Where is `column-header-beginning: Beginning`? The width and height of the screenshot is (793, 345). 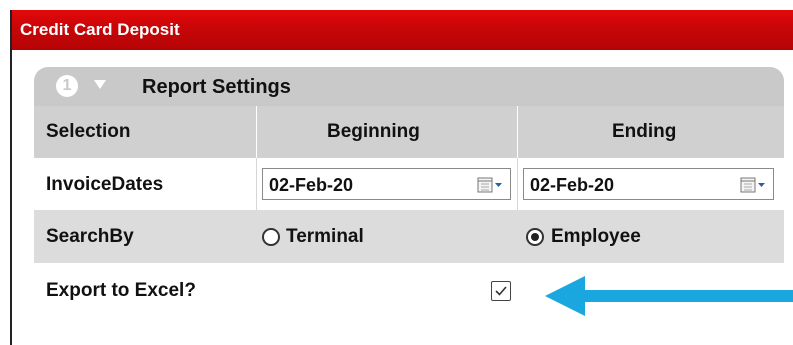 column-header-beginning: Beginning is located at coordinates (373, 131).